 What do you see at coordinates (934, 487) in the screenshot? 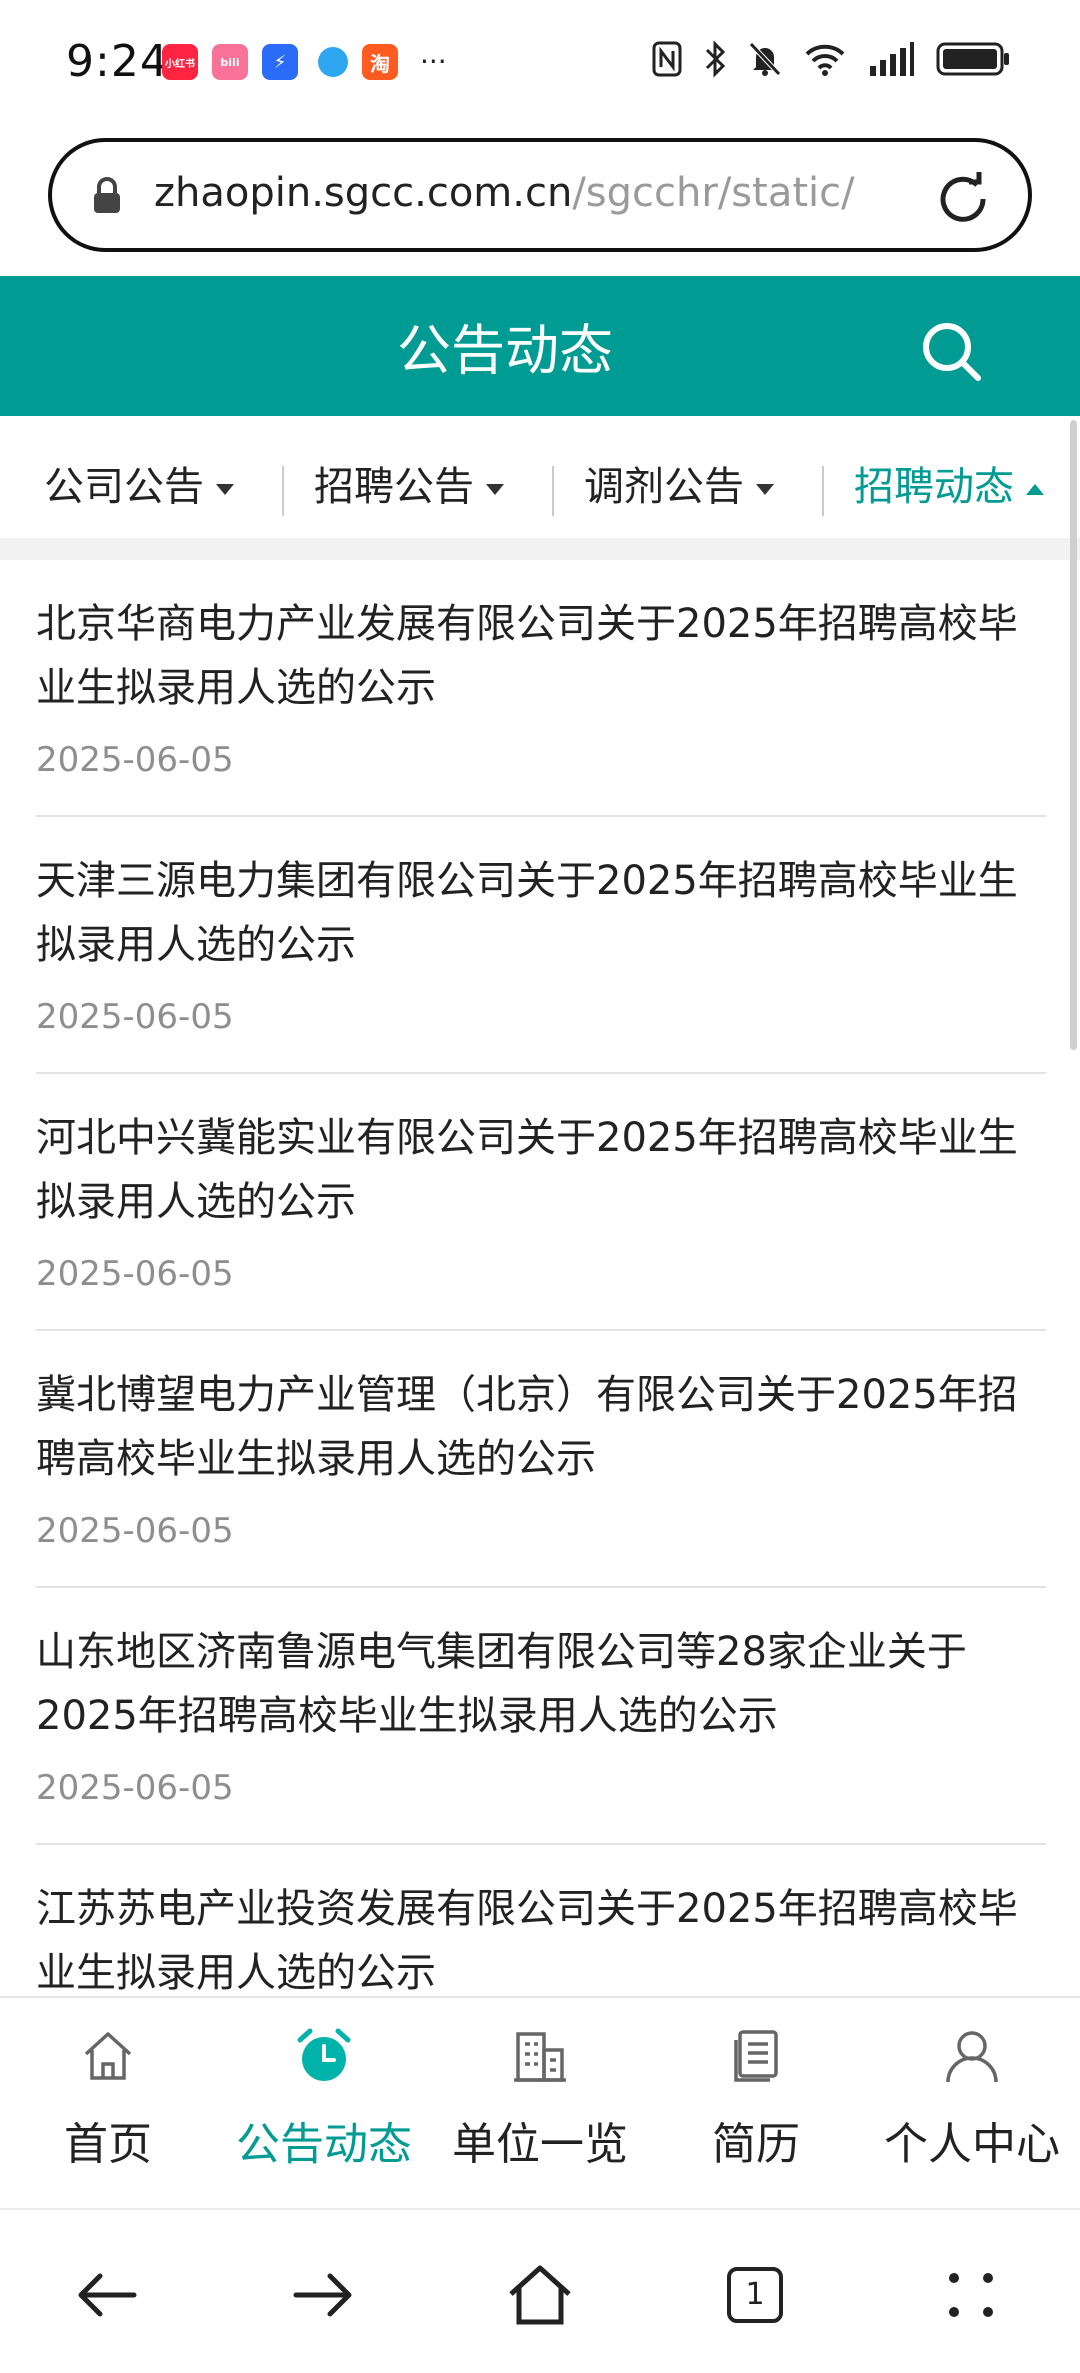
I see `tab-label: 招聘动态` at bounding box center [934, 487].